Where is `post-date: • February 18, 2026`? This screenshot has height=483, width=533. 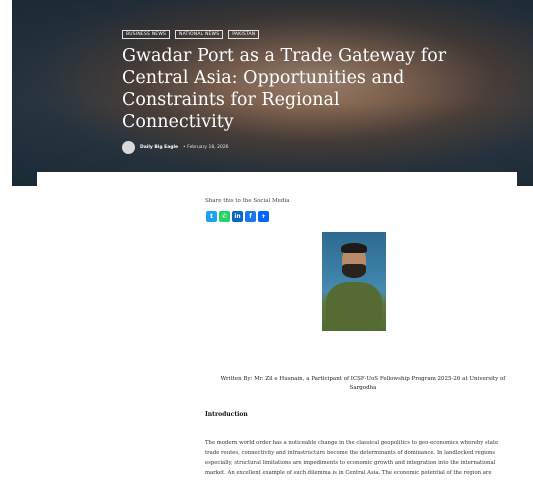 post-date: • February 18, 2026 is located at coordinates (206, 147).